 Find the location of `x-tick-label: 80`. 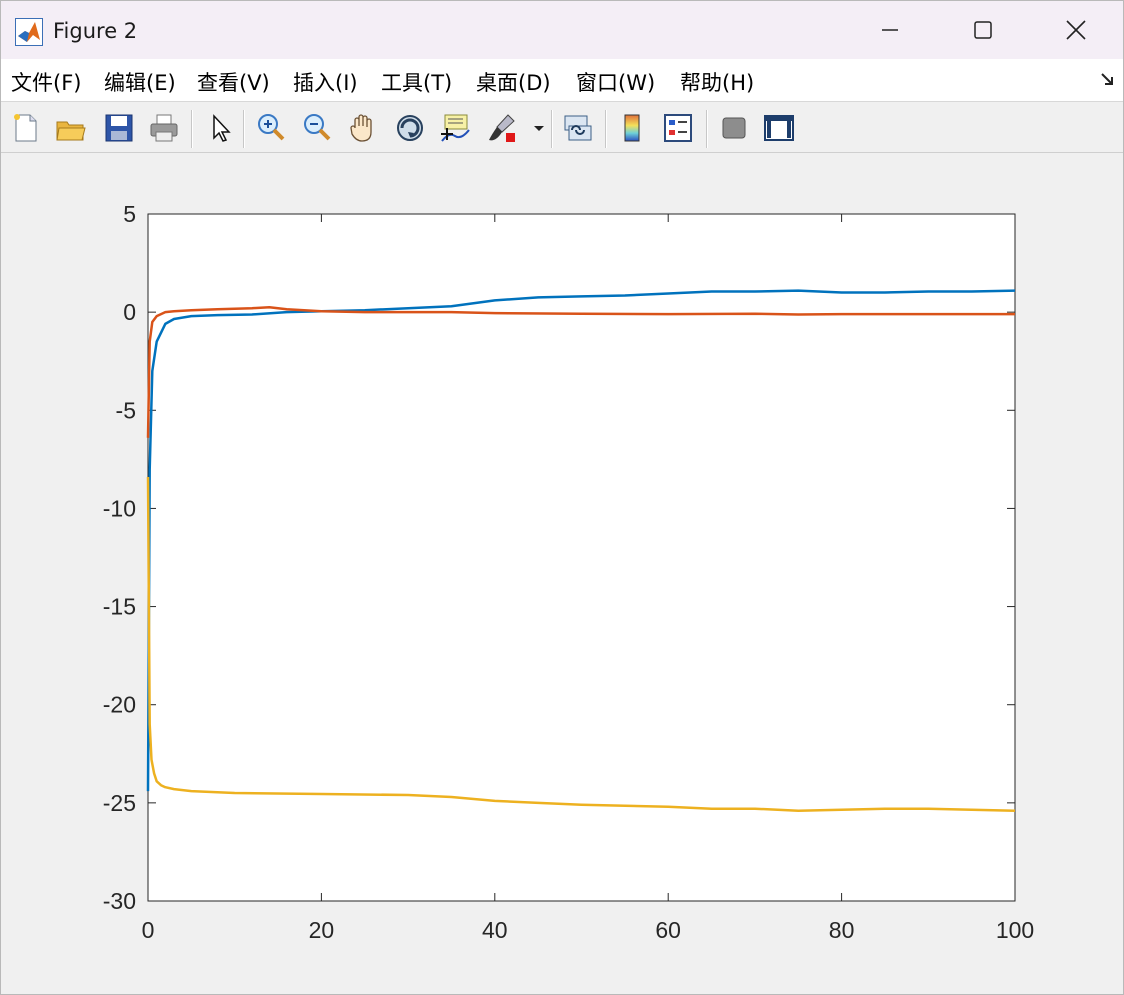

x-tick-label: 80 is located at coordinates (842, 930).